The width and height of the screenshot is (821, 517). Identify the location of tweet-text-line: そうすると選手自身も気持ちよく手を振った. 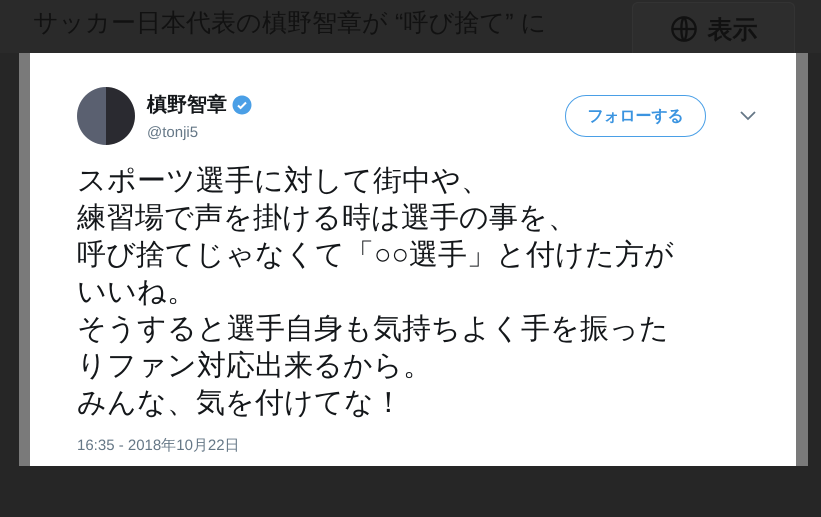
(373, 329).